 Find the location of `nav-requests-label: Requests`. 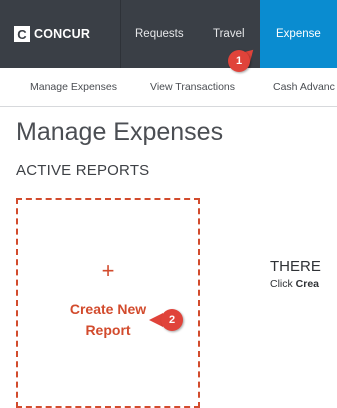

nav-requests-label: Requests is located at coordinates (159, 34).